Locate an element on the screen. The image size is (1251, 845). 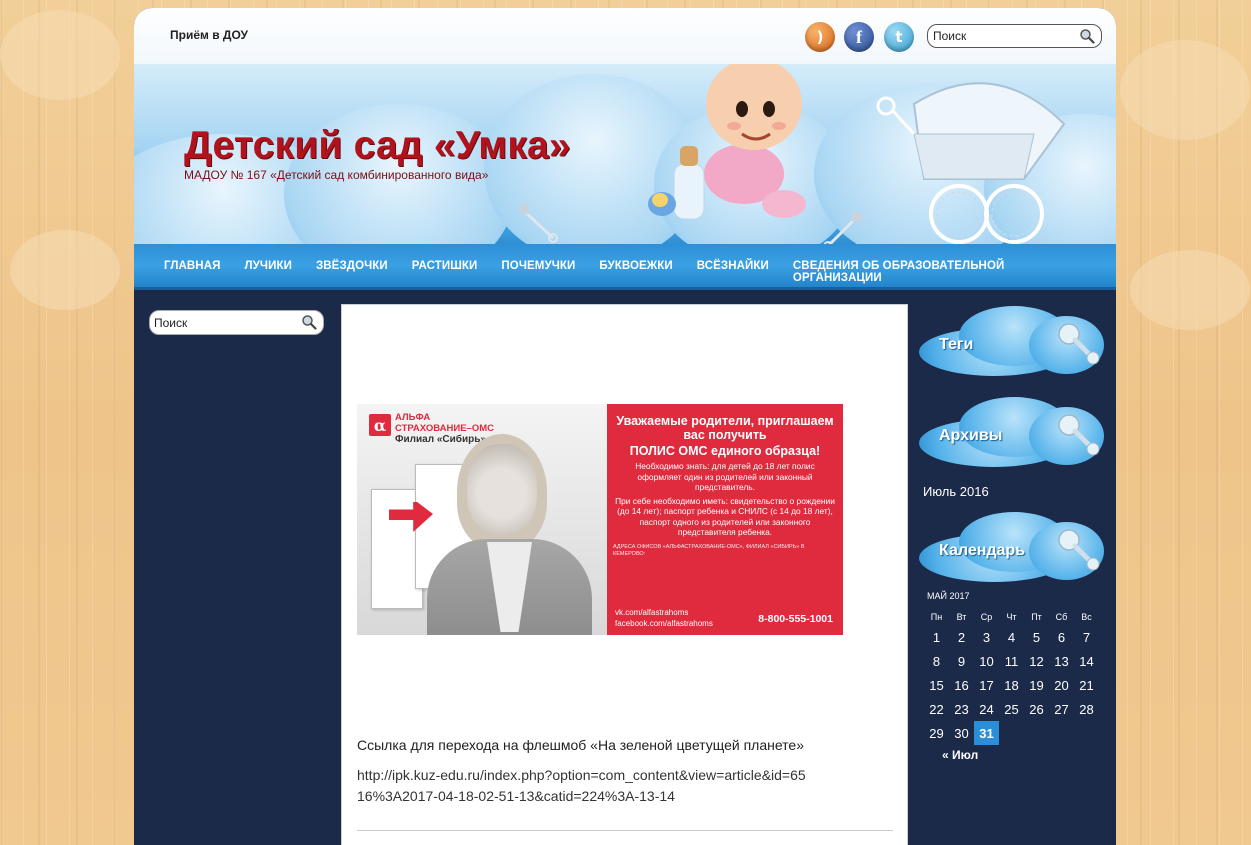
calendar-day: 9 is located at coordinates (961, 661).